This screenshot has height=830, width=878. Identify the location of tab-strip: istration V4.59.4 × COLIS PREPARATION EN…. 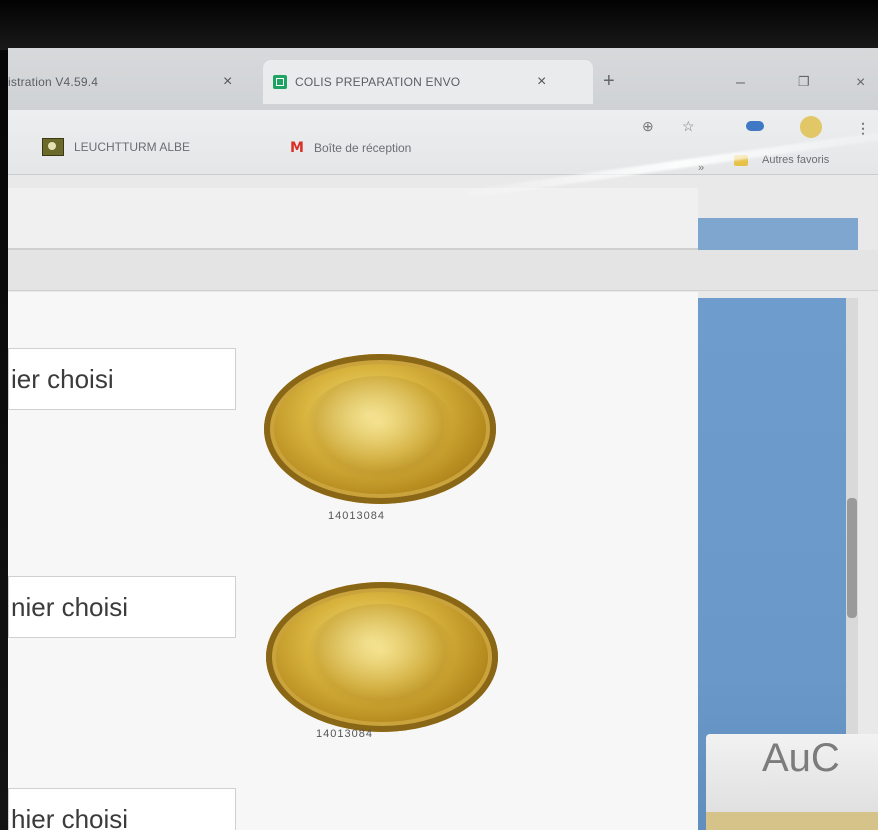
(443, 79).